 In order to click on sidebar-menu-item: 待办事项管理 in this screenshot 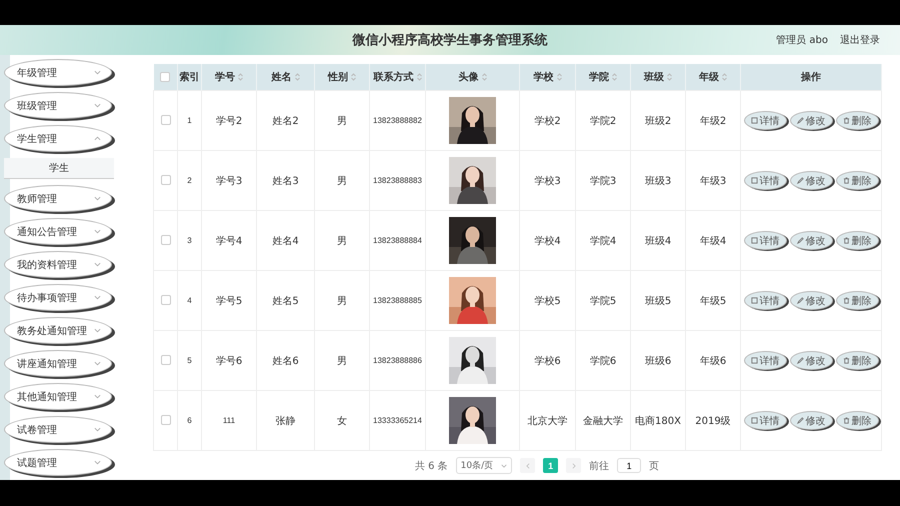, I will do `click(58, 297)`.